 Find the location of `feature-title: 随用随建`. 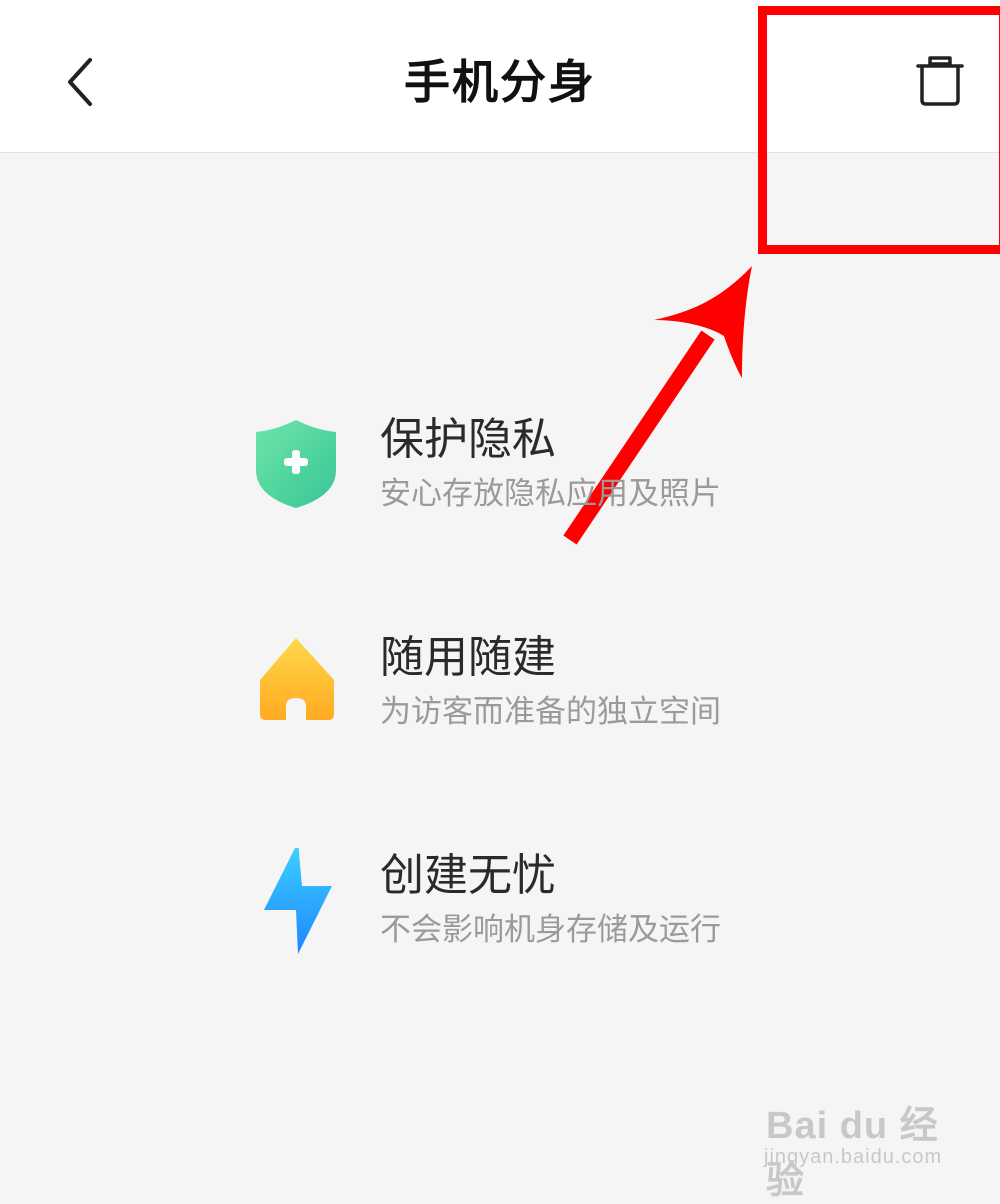

feature-title: 随用随建 is located at coordinates (468, 657).